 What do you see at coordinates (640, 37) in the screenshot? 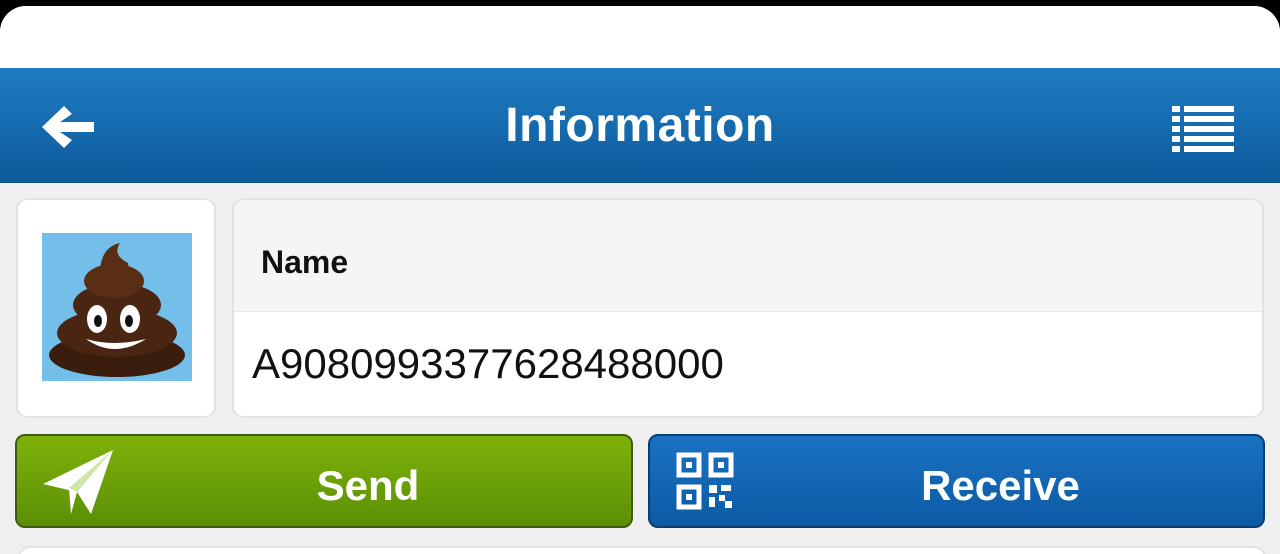
I see `status-bar` at bounding box center [640, 37].